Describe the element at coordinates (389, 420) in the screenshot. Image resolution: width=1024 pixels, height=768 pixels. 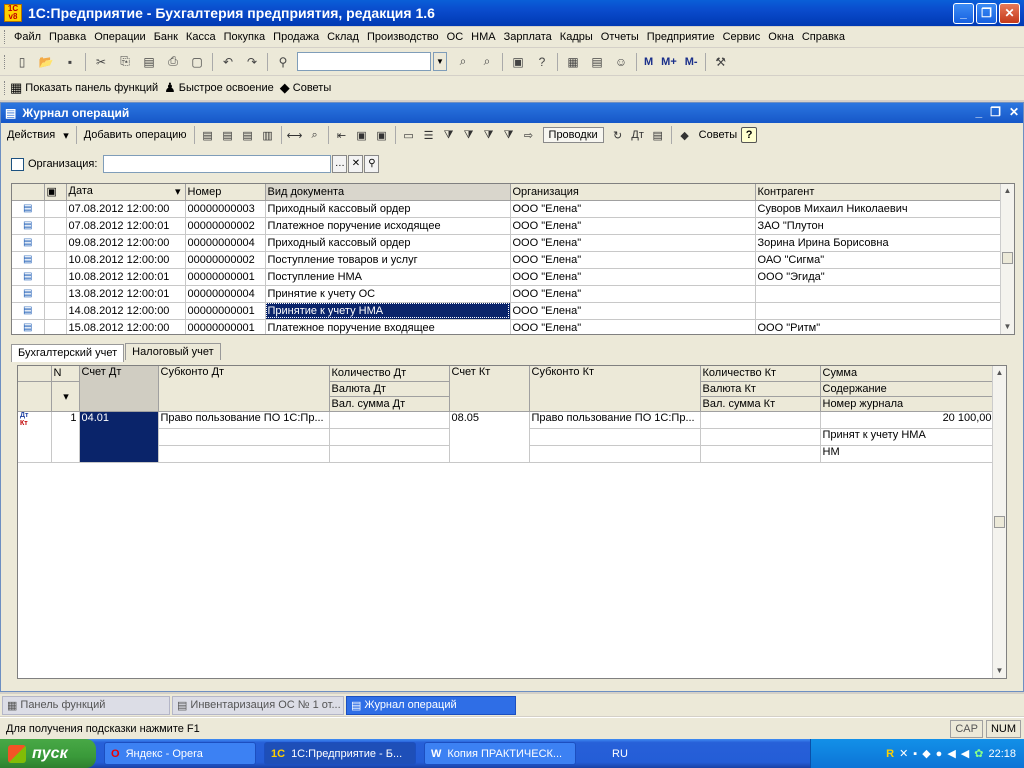
I see `posting-qty-dt-cell` at that location.